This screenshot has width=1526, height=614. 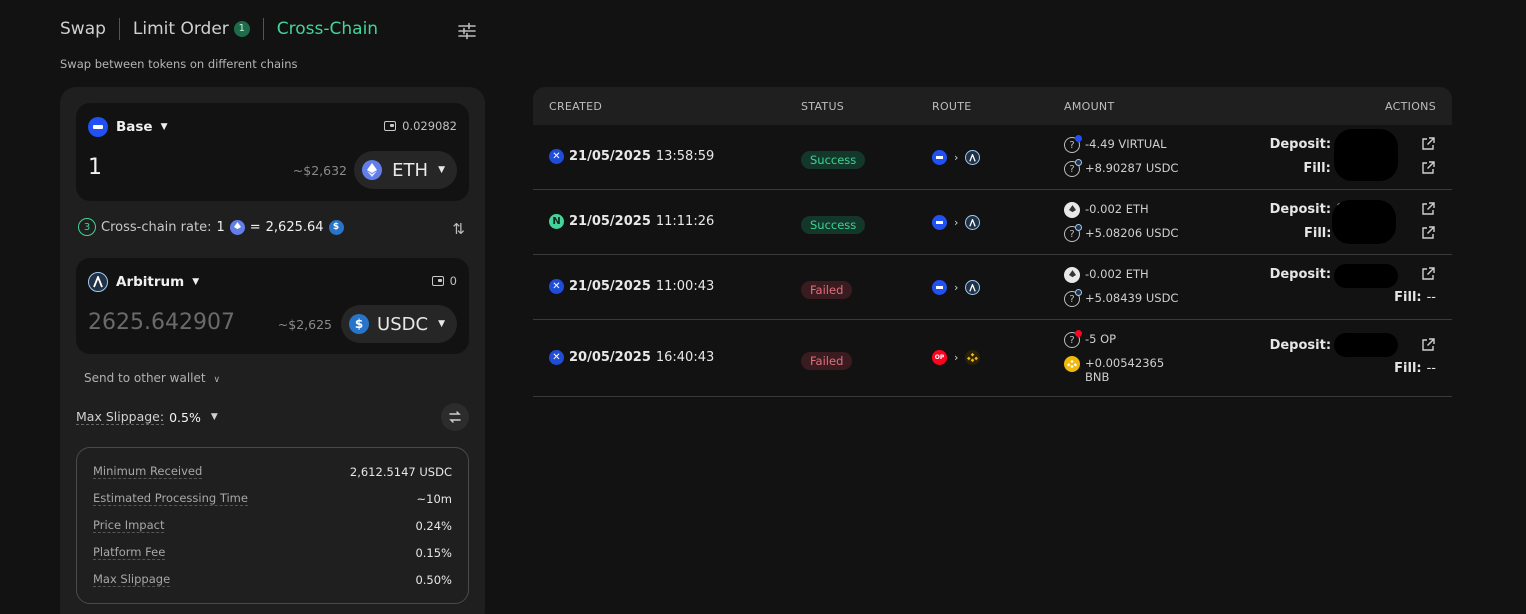 I want to click on optimism-chain-icon: OP, so click(x=939, y=357).